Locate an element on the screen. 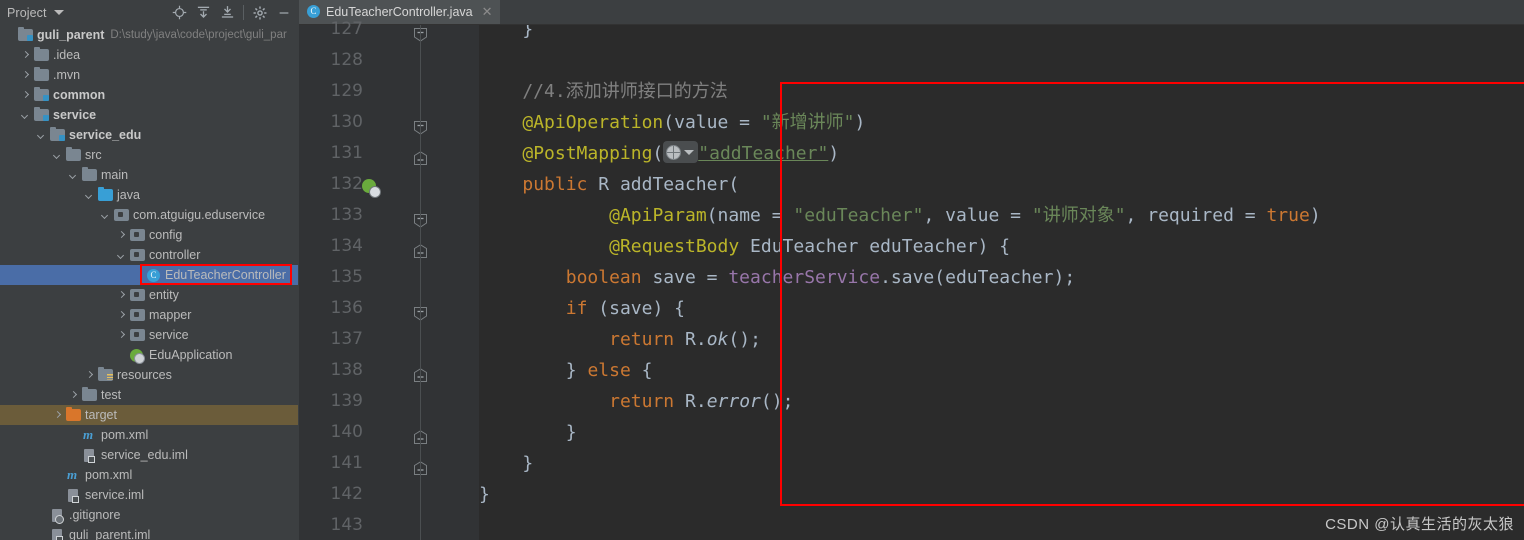  tree-item-java: java is located at coordinates (149, 195).